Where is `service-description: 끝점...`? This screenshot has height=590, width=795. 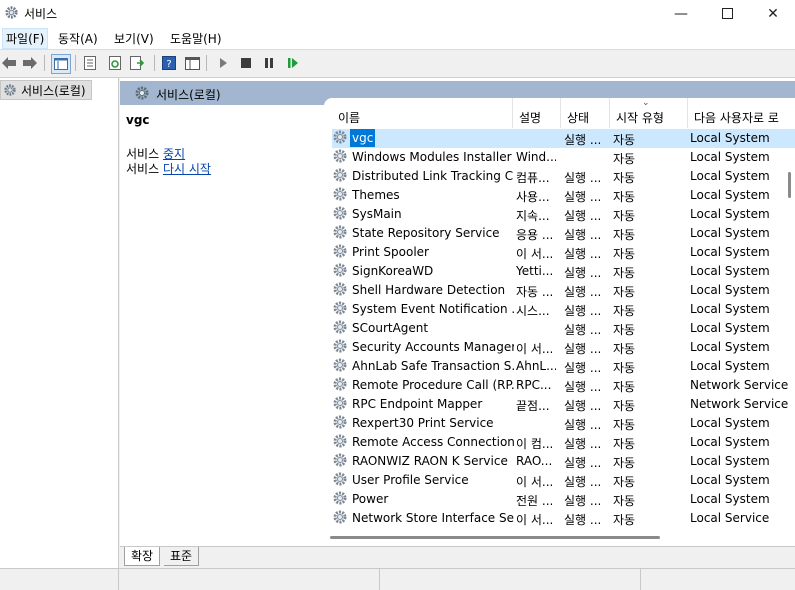 service-description: 끝점... is located at coordinates (533, 406).